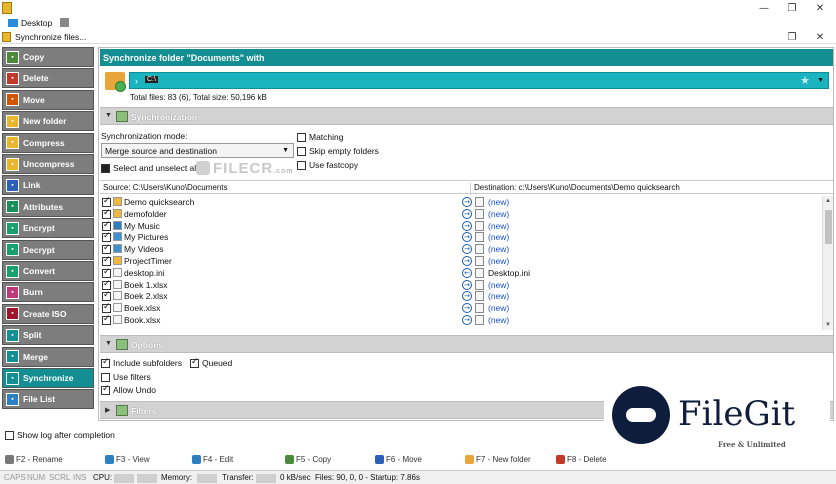 This screenshot has height=484, width=836. What do you see at coordinates (48, 164) in the screenshot?
I see `sidebar-item-uncompress: ▪ Uncompress` at bounding box center [48, 164].